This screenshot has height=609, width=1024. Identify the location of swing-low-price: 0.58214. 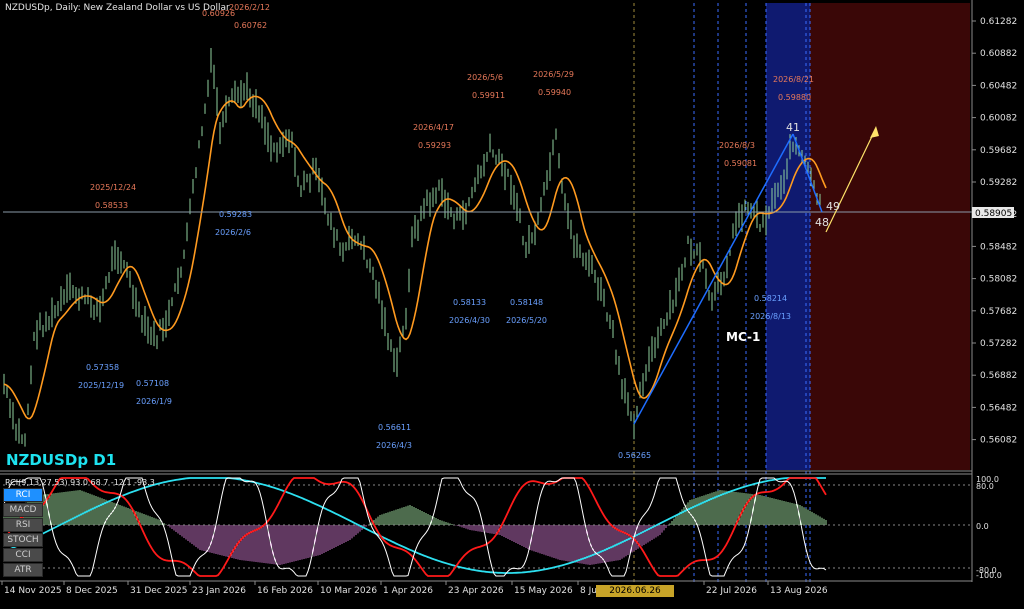
(770, 298).